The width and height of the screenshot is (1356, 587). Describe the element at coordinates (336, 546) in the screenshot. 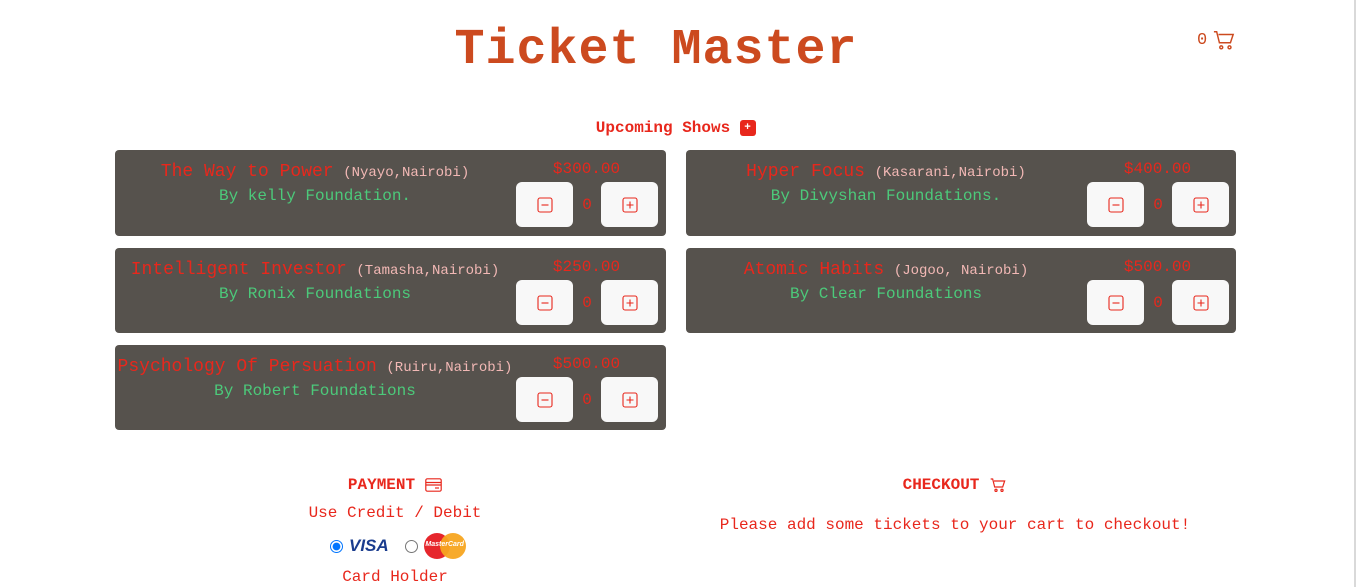

I see `visa-radio` at that location.